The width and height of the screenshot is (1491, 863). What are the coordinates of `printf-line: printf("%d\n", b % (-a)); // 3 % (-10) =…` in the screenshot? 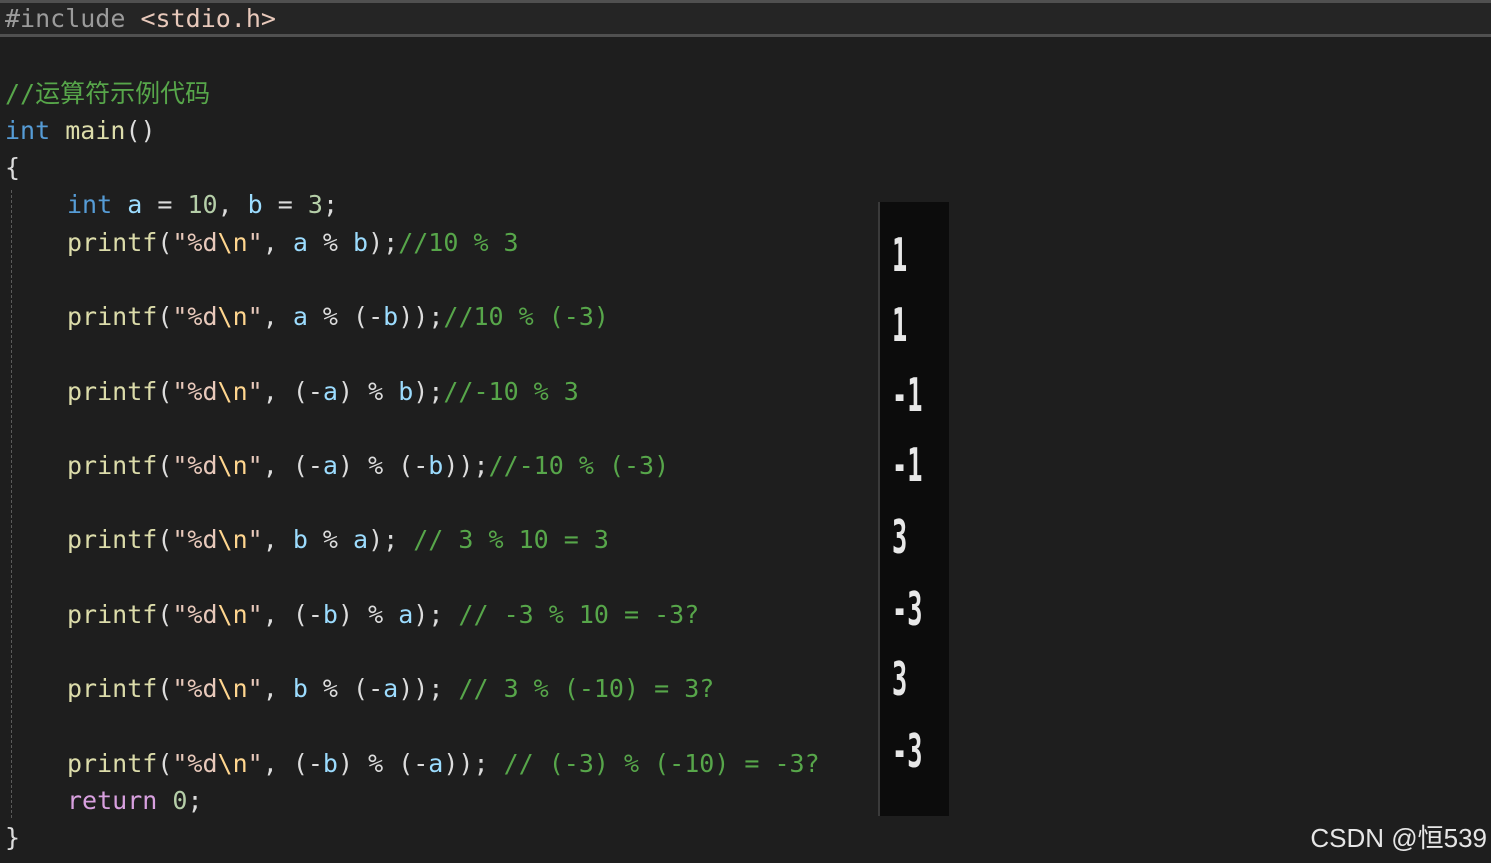 It's located at (390, 689).